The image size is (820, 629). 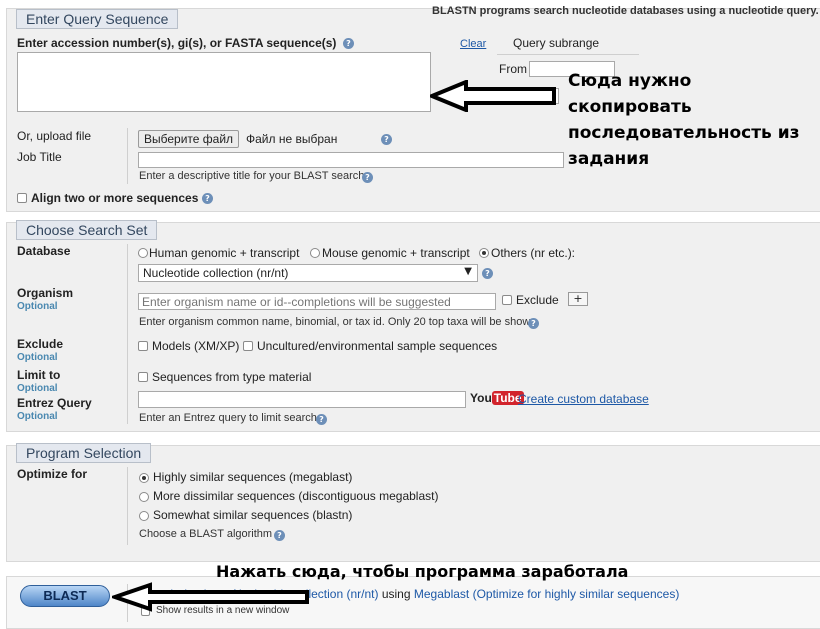 I want to click on blastn-label: Somewhat similar sequences (blastn), so click(x=253, y=515).